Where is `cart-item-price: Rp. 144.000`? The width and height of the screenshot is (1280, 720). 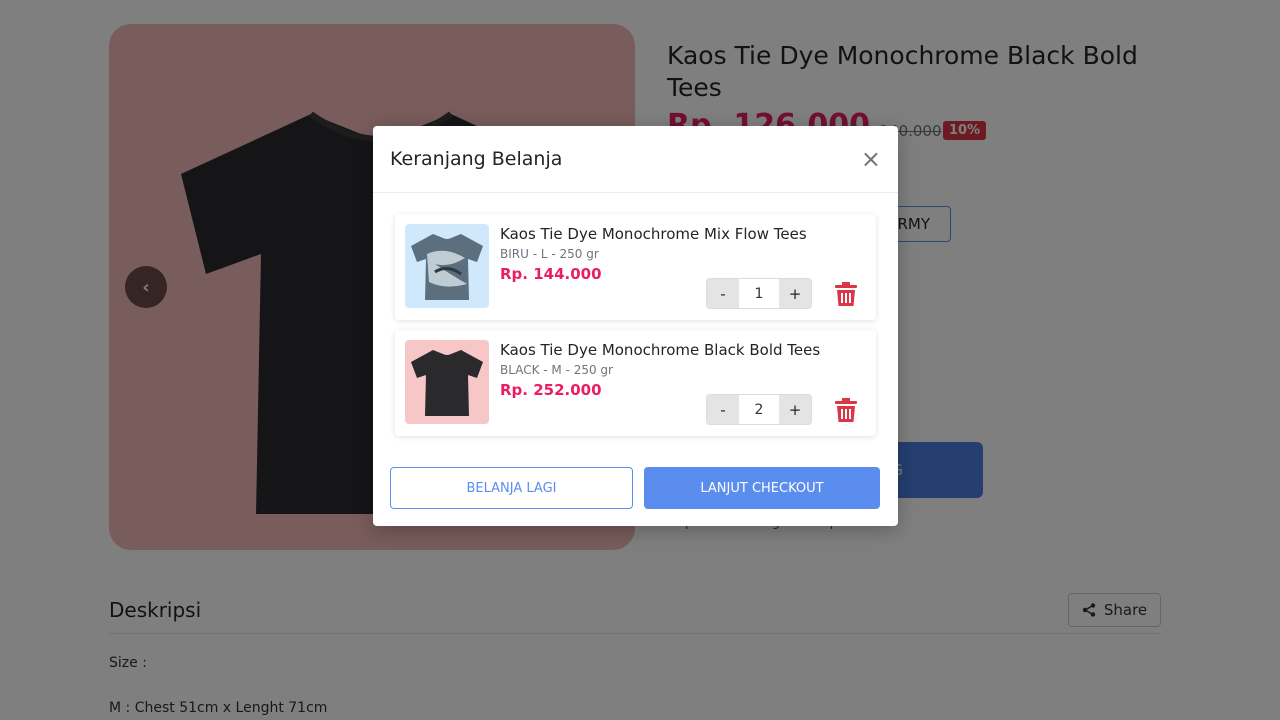 cart-item-price: Rp. 144.000 is located at coordinates (551, 274).